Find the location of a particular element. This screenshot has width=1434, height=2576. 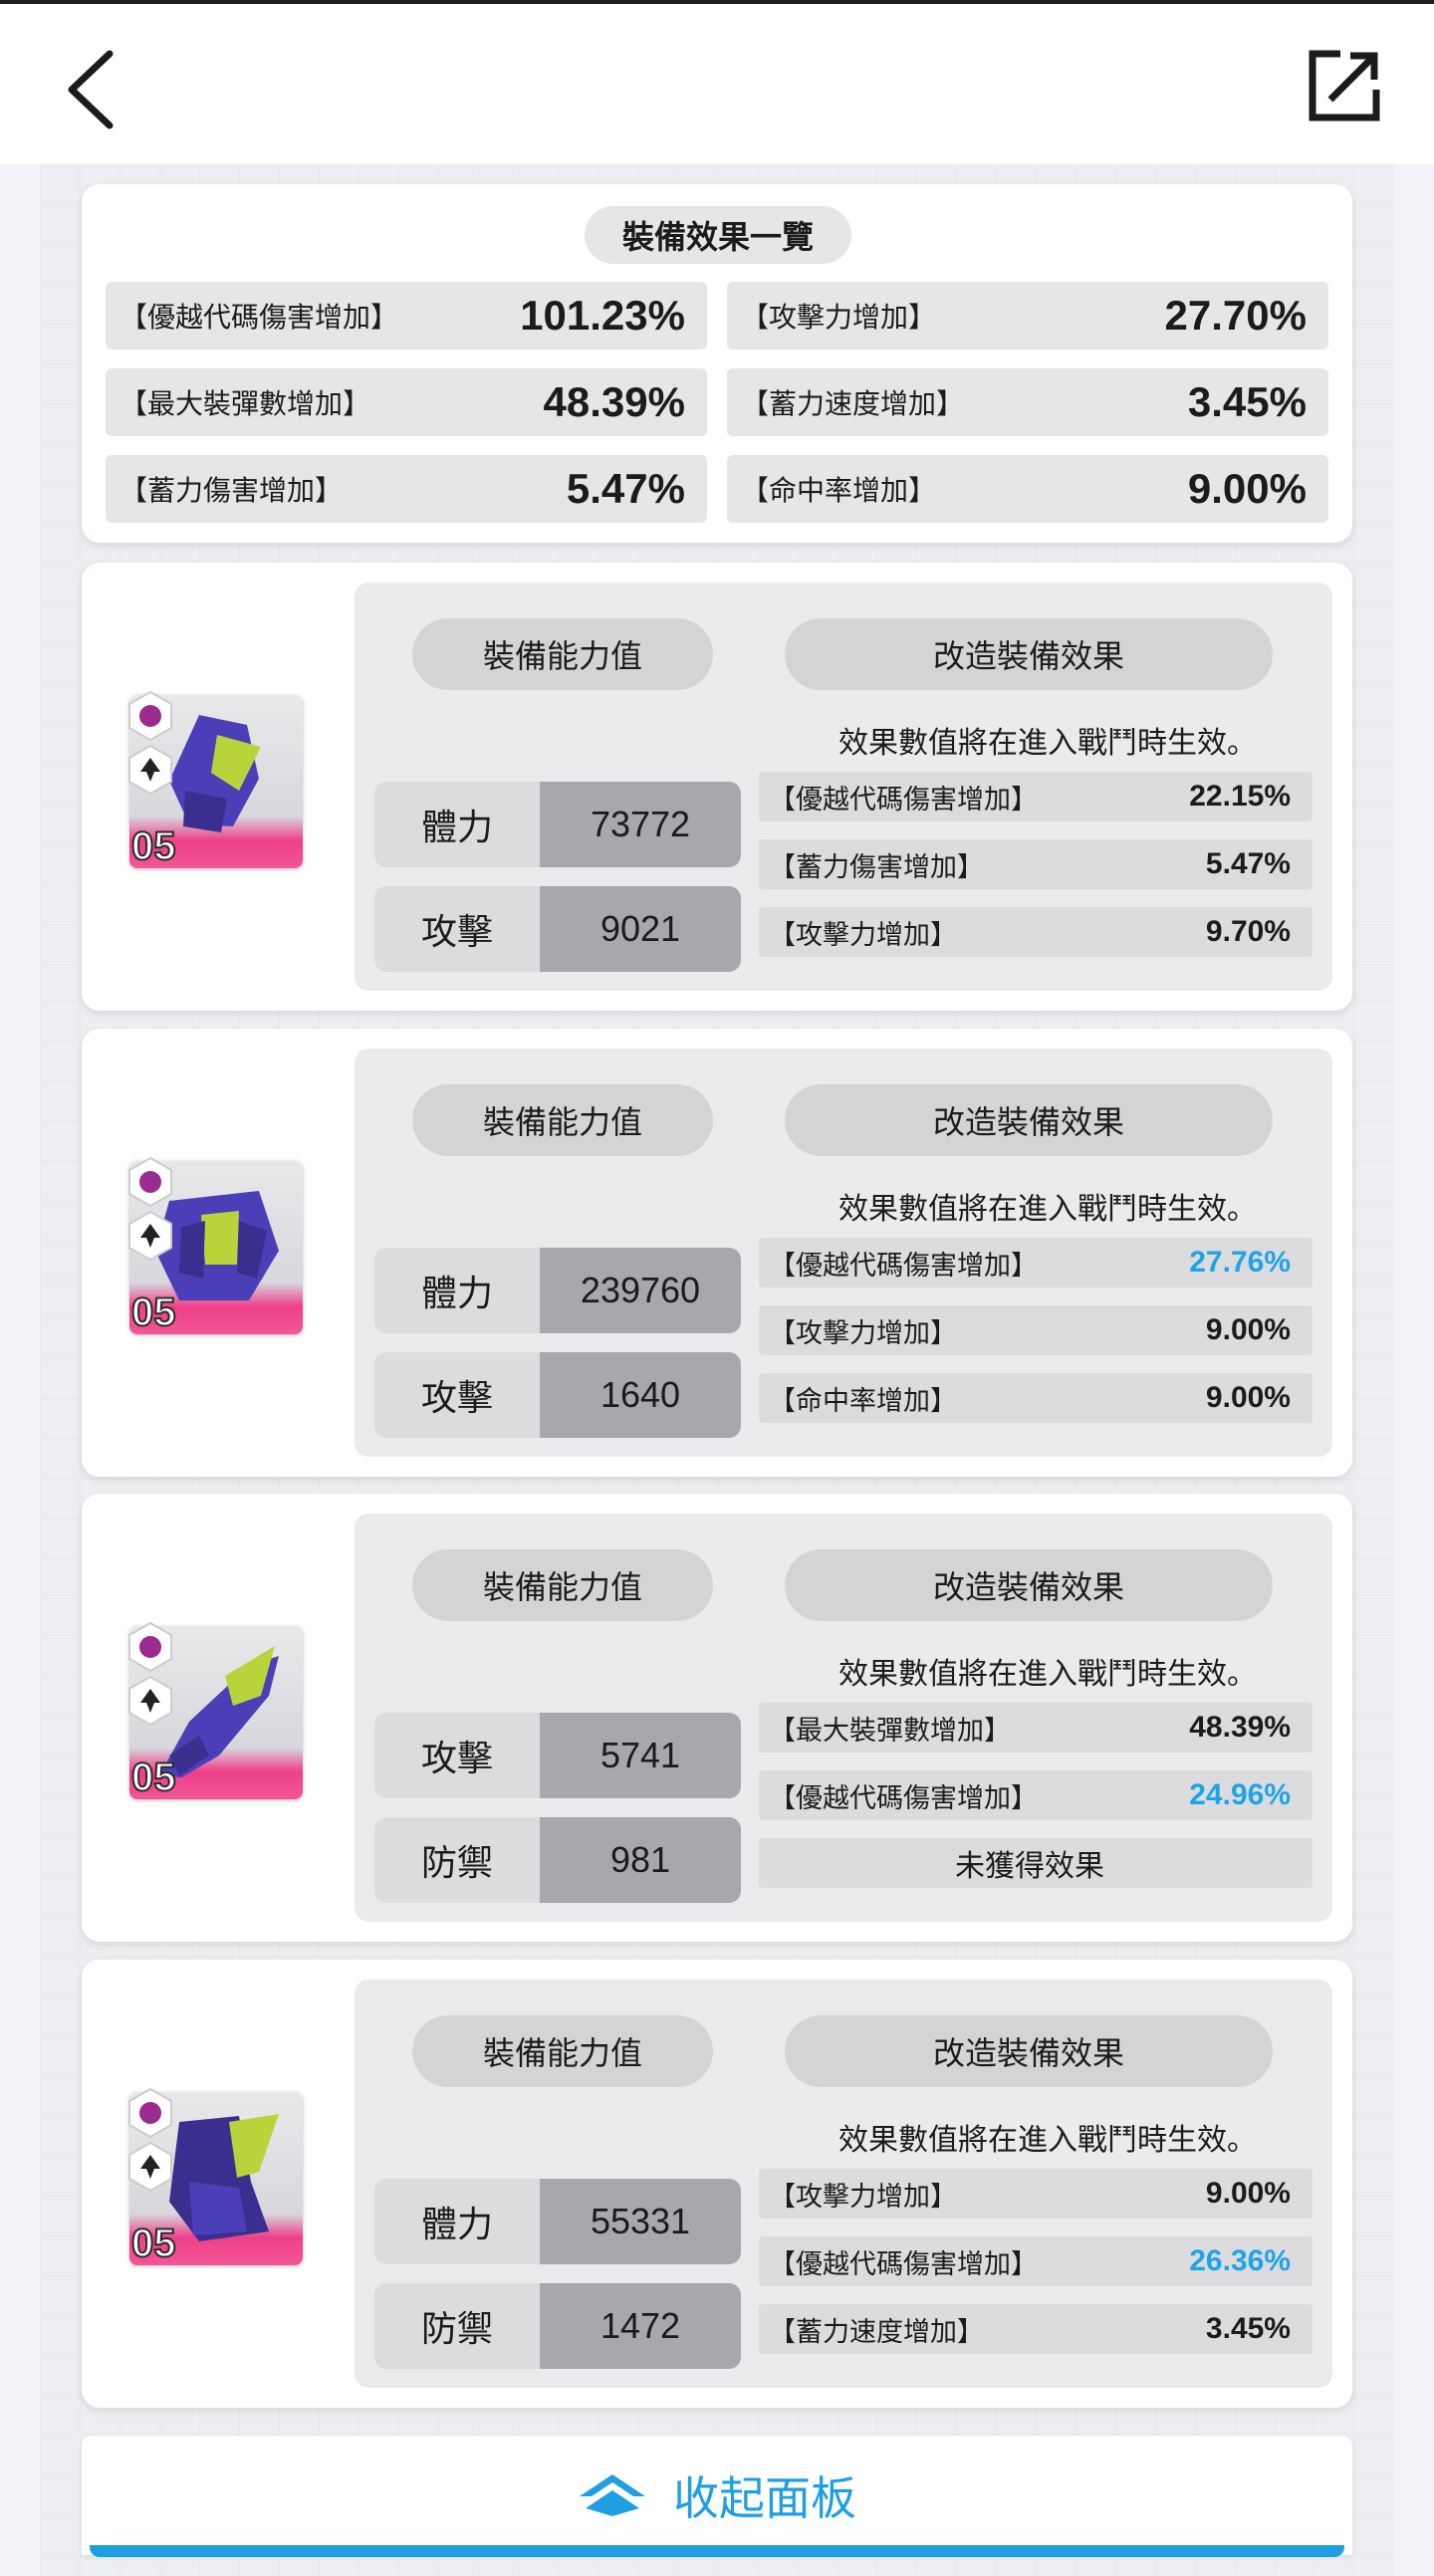

effect-row: 【最大裝彈數增加】 48.39% is located at coordinates (1036, 1728).